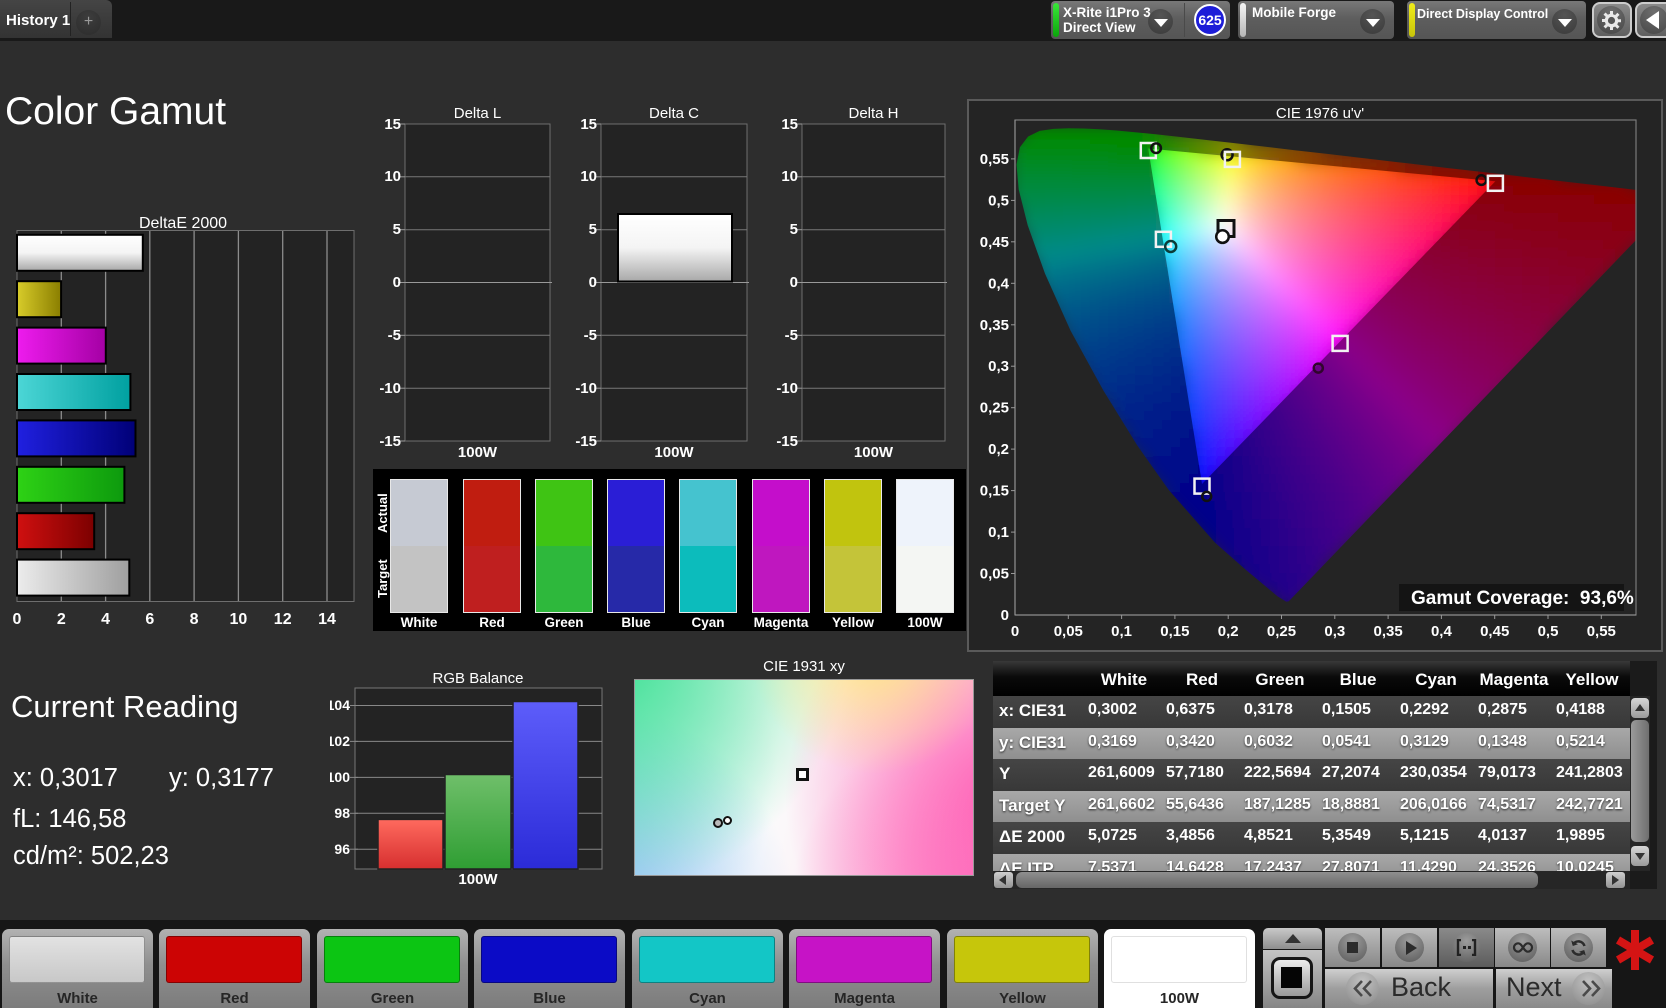 The height and width of the screenshot is (1008, 1666). I want to click on svg-text: Delta H, so click(873, 113).